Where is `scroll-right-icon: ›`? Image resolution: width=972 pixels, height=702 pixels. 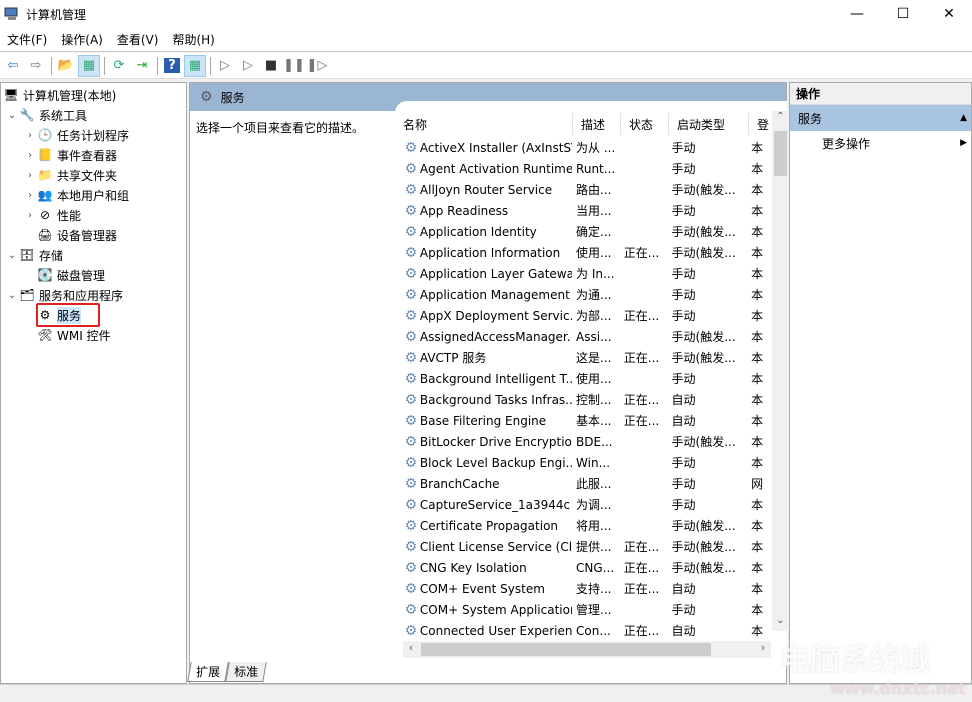
scroll-right-icon: › is located at coordinates (763, 649).